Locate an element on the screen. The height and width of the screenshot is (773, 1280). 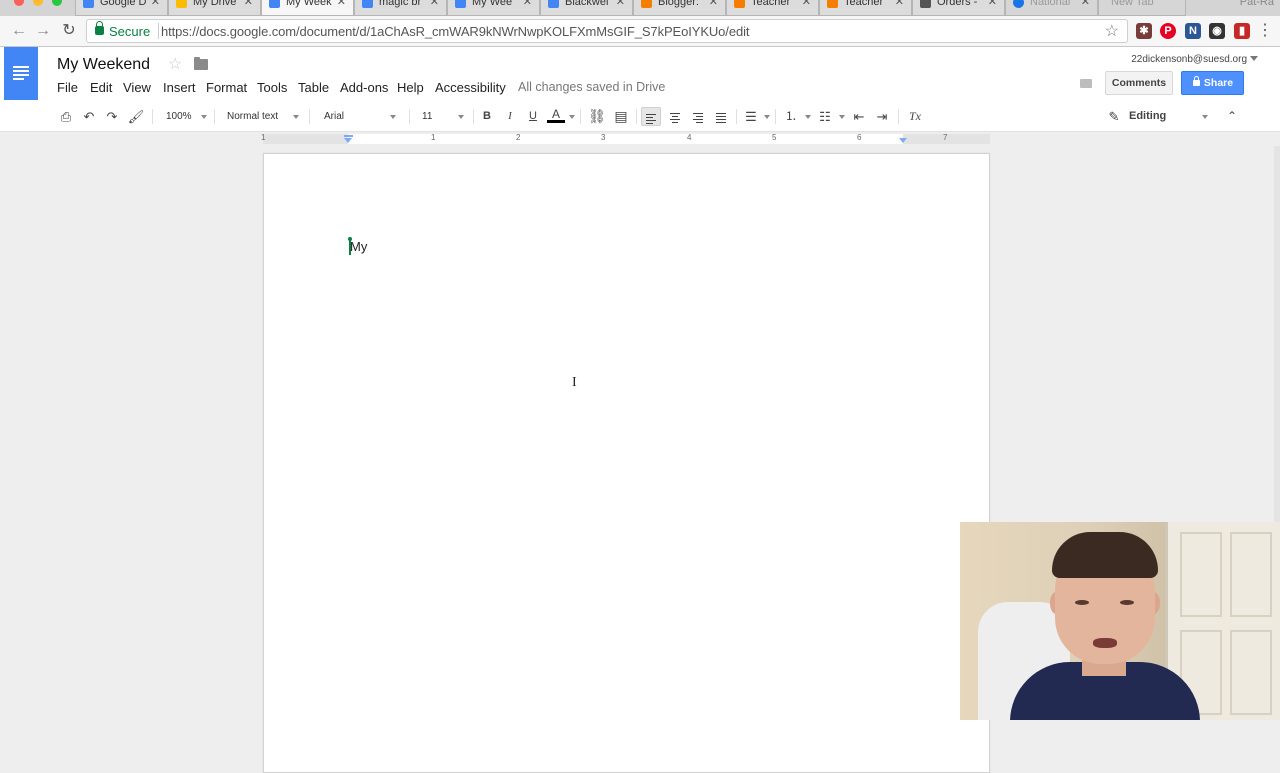
numbered-list-icon: ⒈ is located at coordinates (791, 116).